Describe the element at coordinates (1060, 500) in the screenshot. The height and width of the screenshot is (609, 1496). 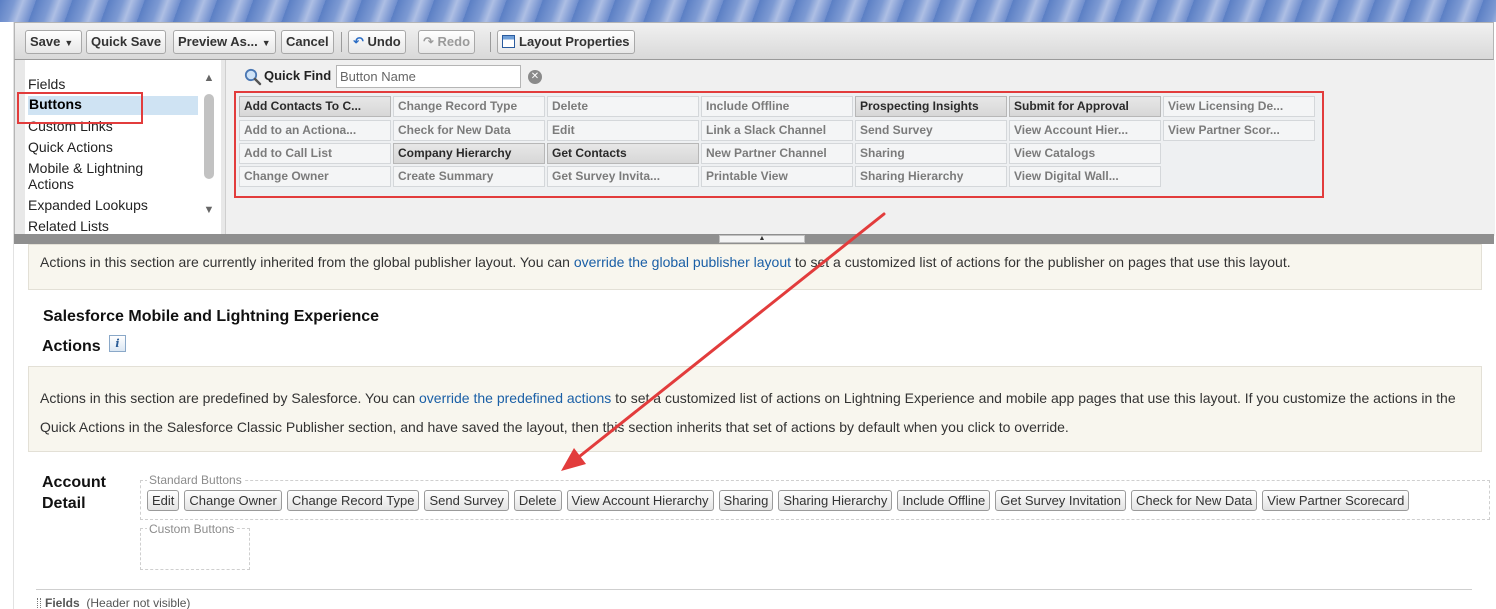
I see `layout-button-get-survey-invitation: Get Survey Invitation` at that location.